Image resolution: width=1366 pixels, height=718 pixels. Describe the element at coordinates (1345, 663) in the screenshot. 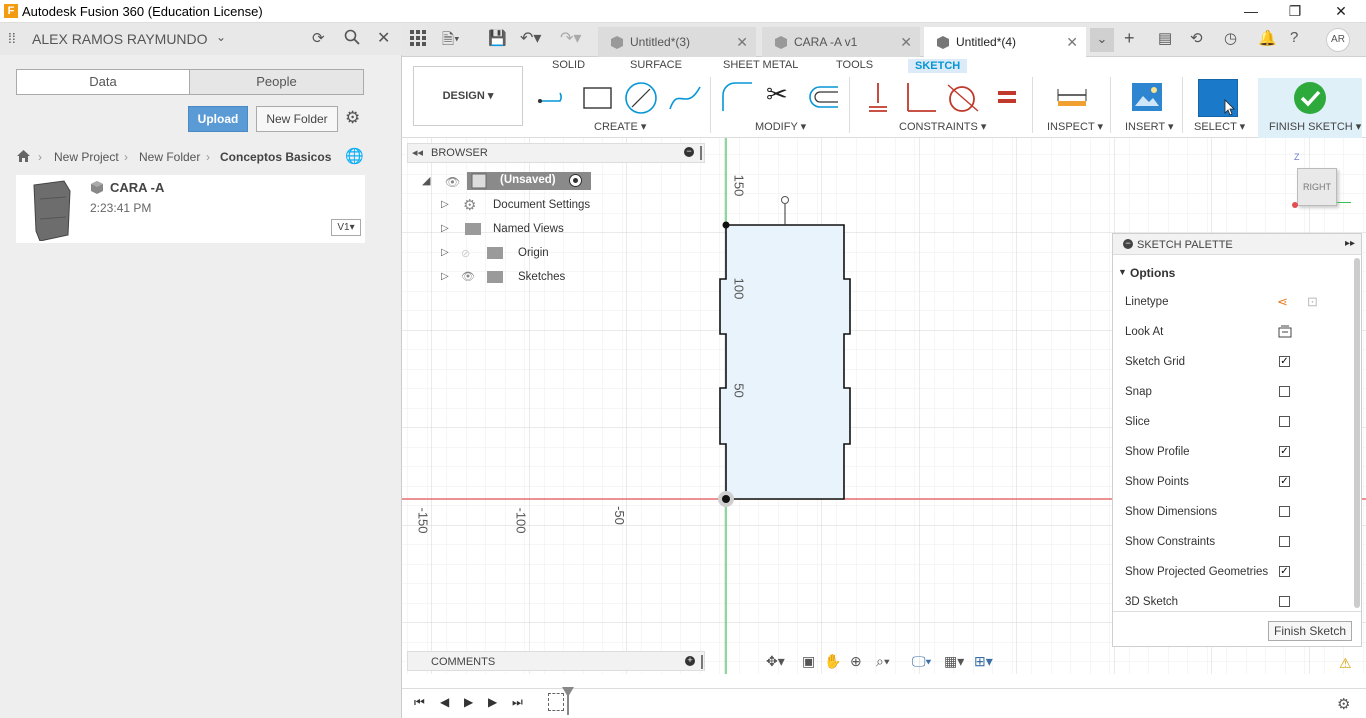

I see `warning-icon: ⚠` at that location.